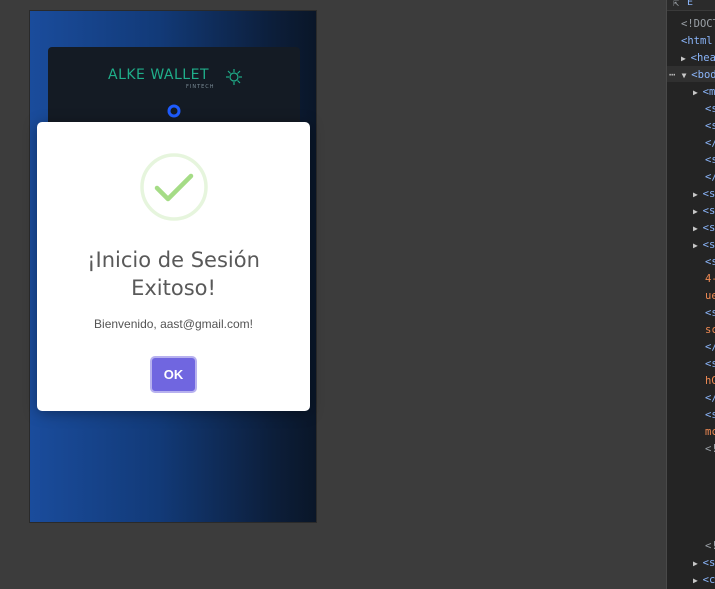  I want to click on dialog-message: Bienvenido, aast@gmail.com!, so click(173, 324).